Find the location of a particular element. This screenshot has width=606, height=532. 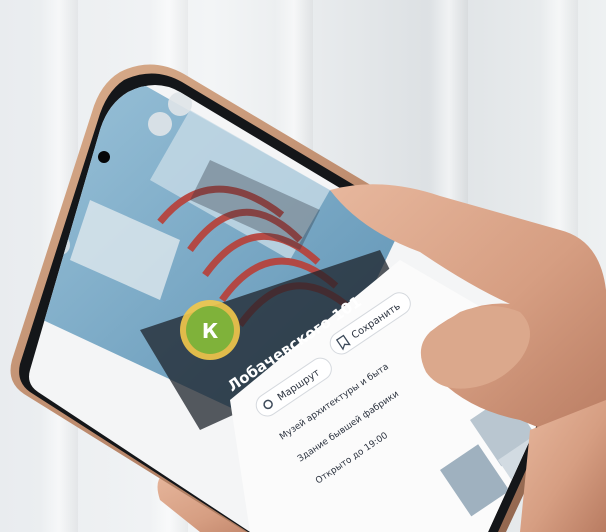

marker-letter: К is located at coordinates (210, 331).